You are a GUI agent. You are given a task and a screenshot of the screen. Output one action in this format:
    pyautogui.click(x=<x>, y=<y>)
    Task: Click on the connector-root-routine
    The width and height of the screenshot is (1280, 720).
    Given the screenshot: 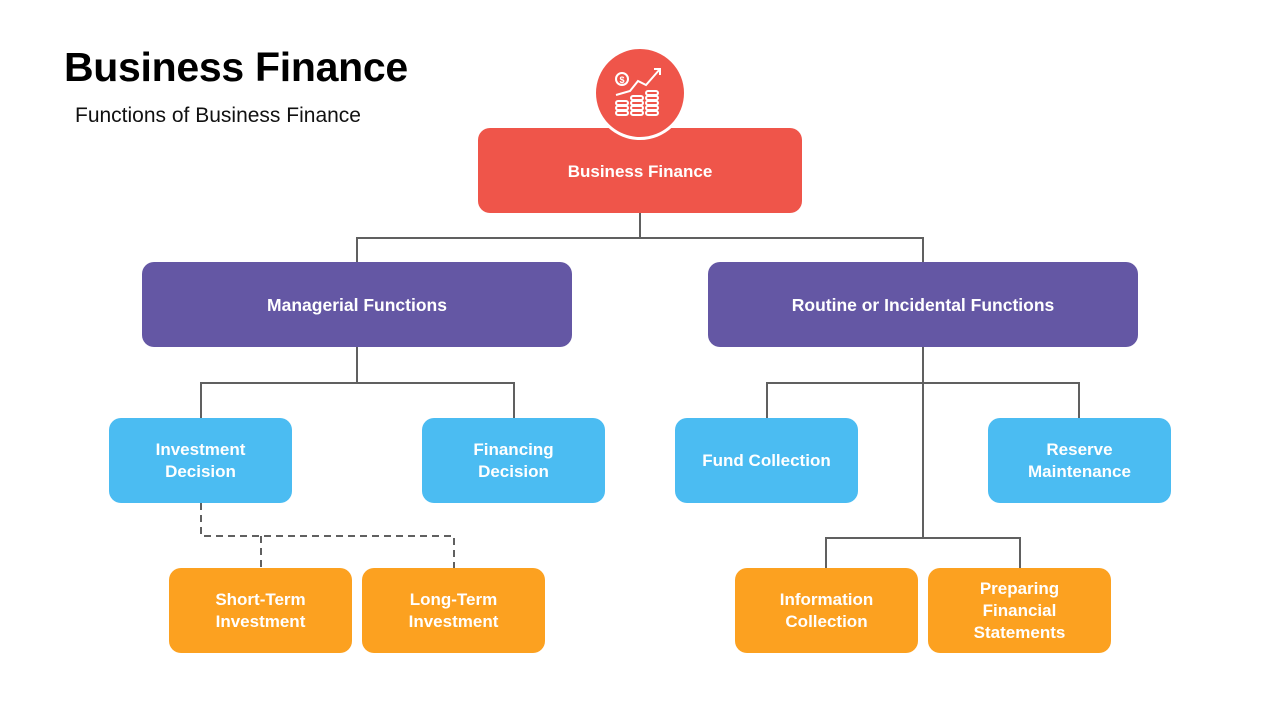 What is the action you would take?
    pyautogui.click(x=782, y=249)
    